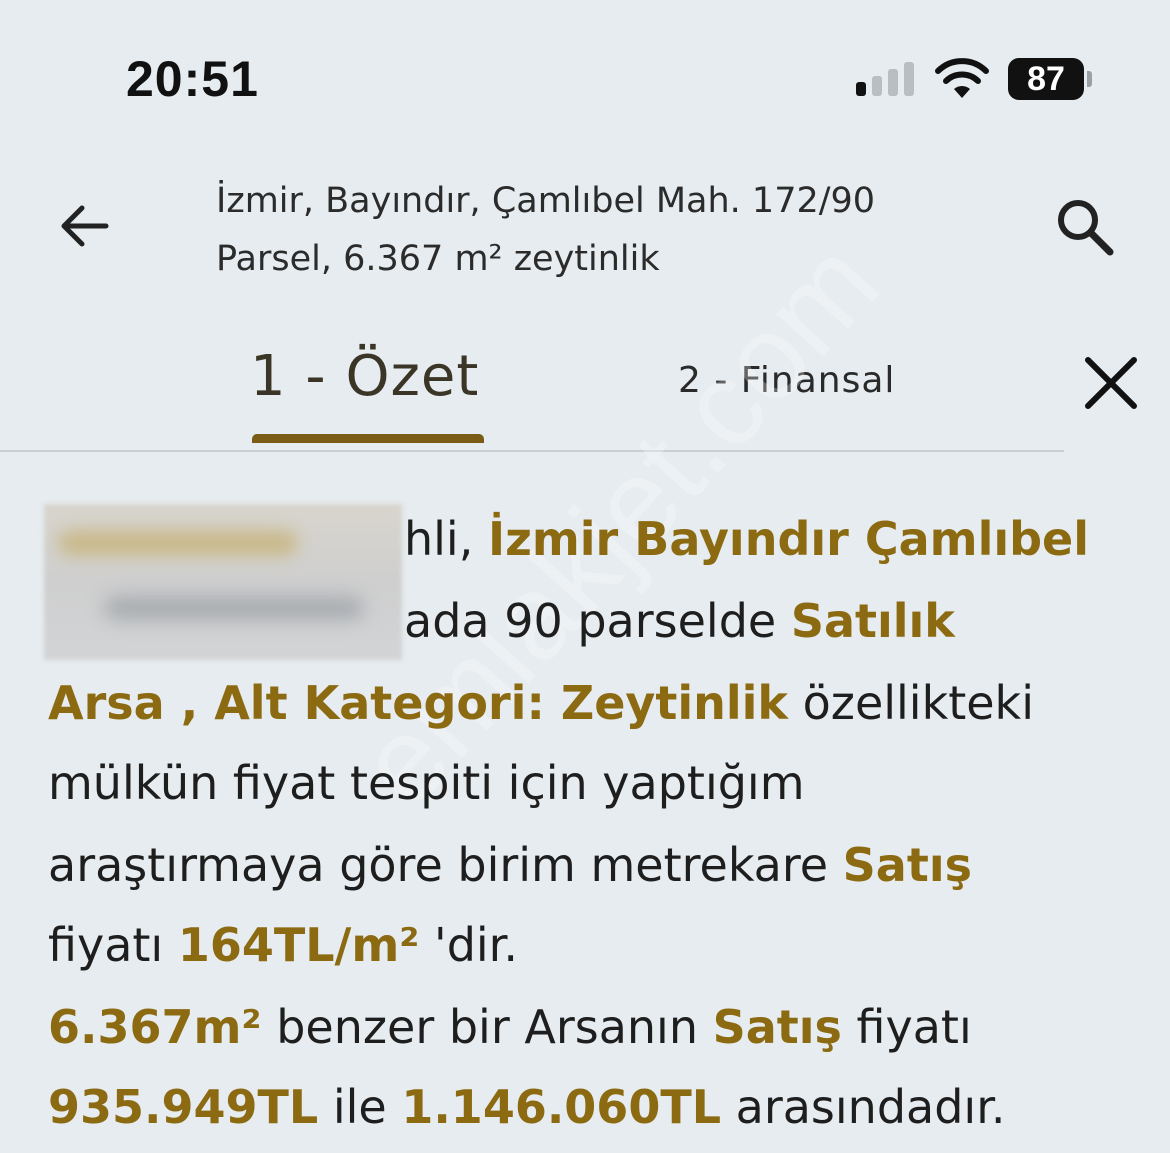 The width and height of the screenshot is (1170, 1153). I want to click on cellular-signal-icon, so click(886, 78).